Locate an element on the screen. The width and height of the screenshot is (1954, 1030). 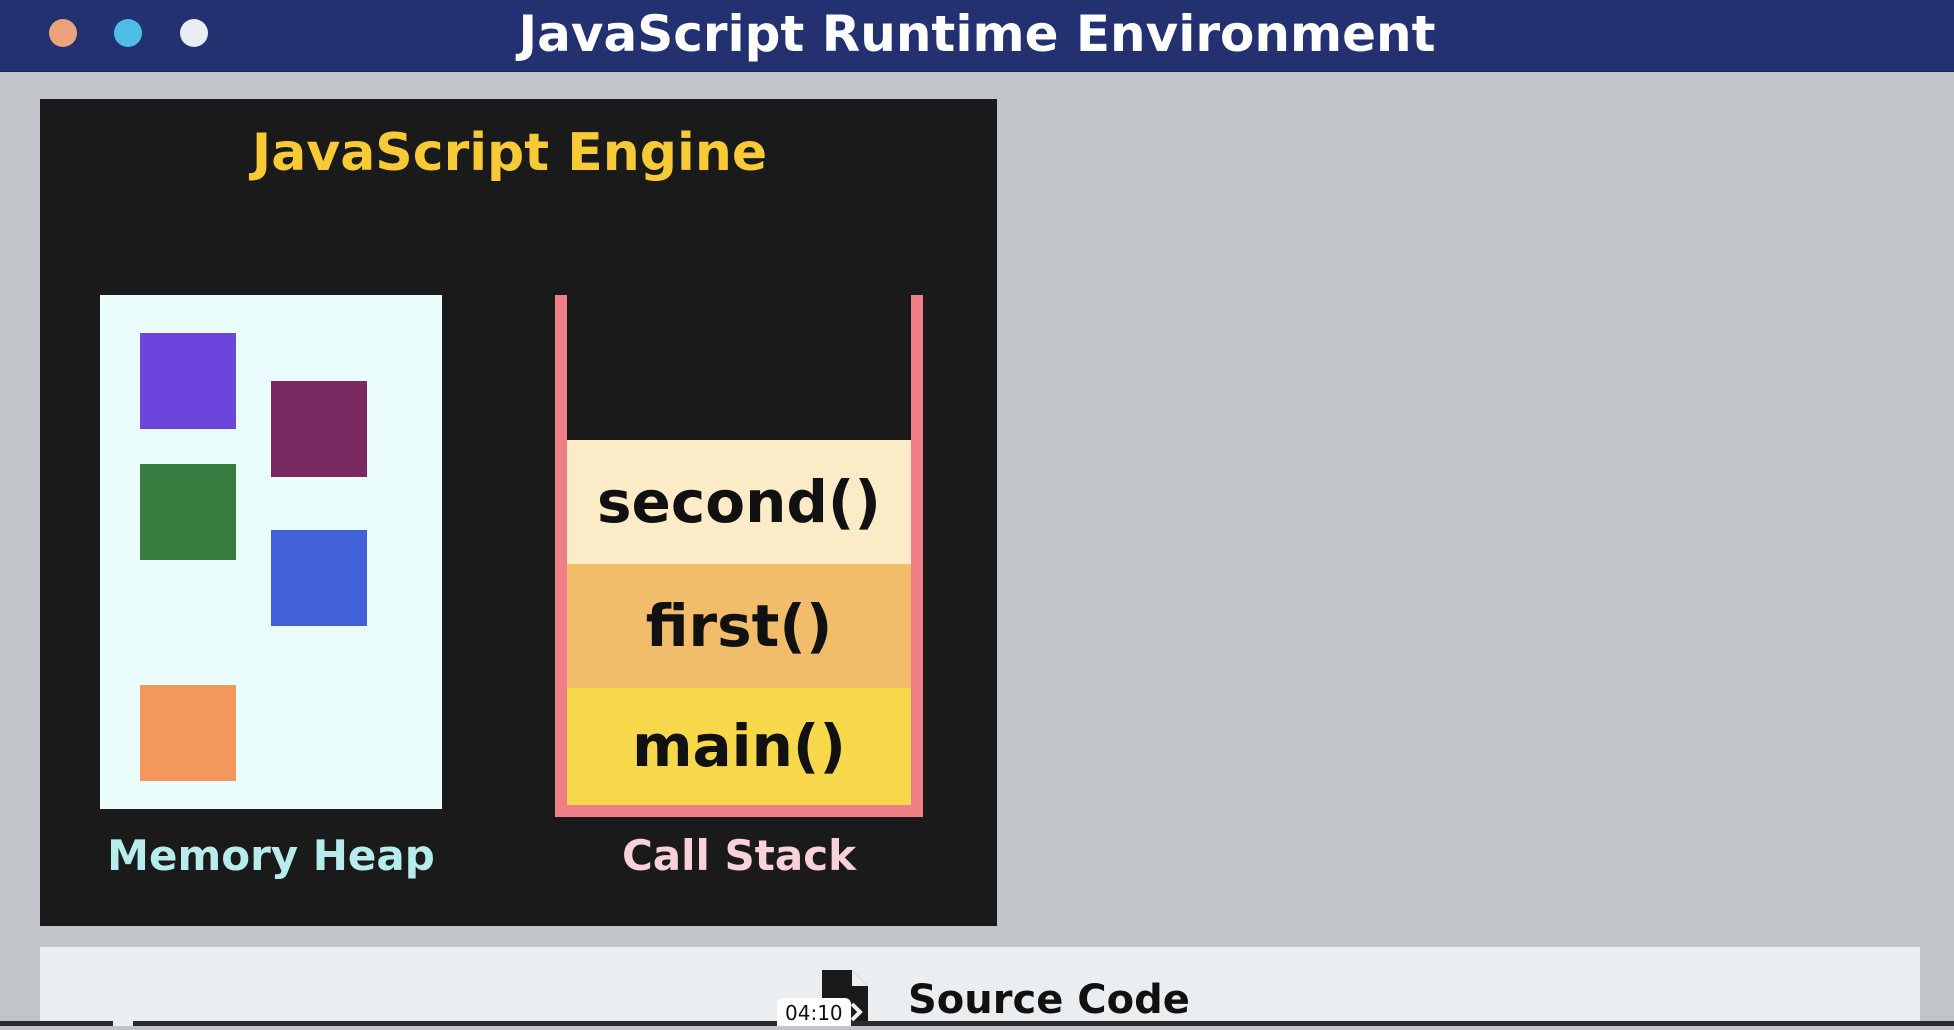
video-progress-bar is located at coordinates (1043, 1023).